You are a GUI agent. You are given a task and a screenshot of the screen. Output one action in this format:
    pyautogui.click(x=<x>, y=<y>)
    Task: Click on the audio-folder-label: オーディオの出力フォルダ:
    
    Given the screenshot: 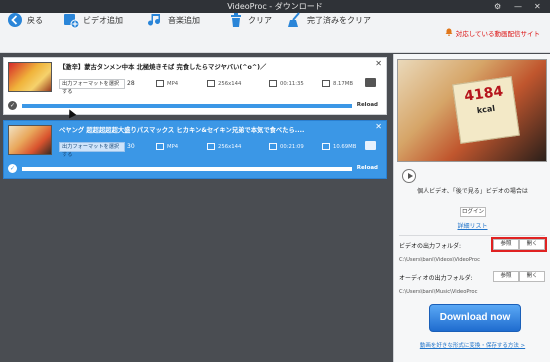 What is the action you would take?
    pyautogui.click(x=436, y=278)
    